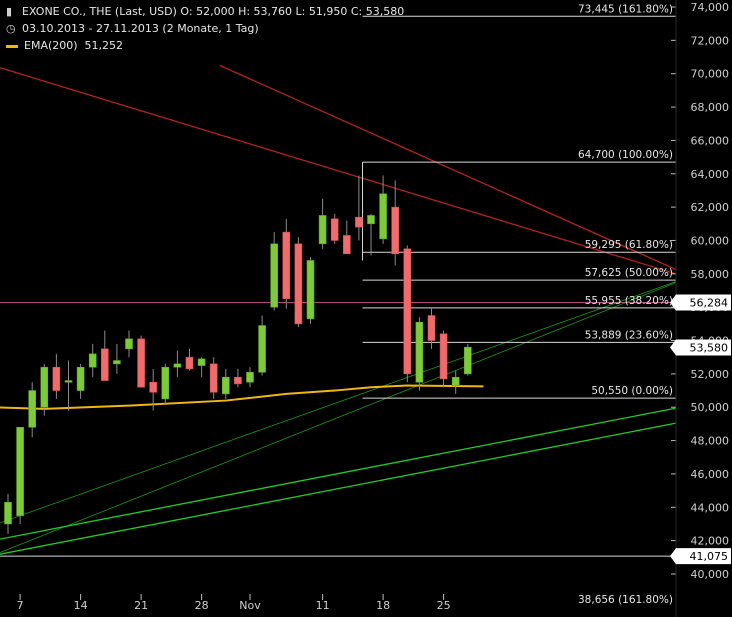 Image resolution: width=732 pixels, height=617 pixels. Describe the element at coordinates (710, 274) in the screenshot. I see `y-tick-label: 58,000` at that location.